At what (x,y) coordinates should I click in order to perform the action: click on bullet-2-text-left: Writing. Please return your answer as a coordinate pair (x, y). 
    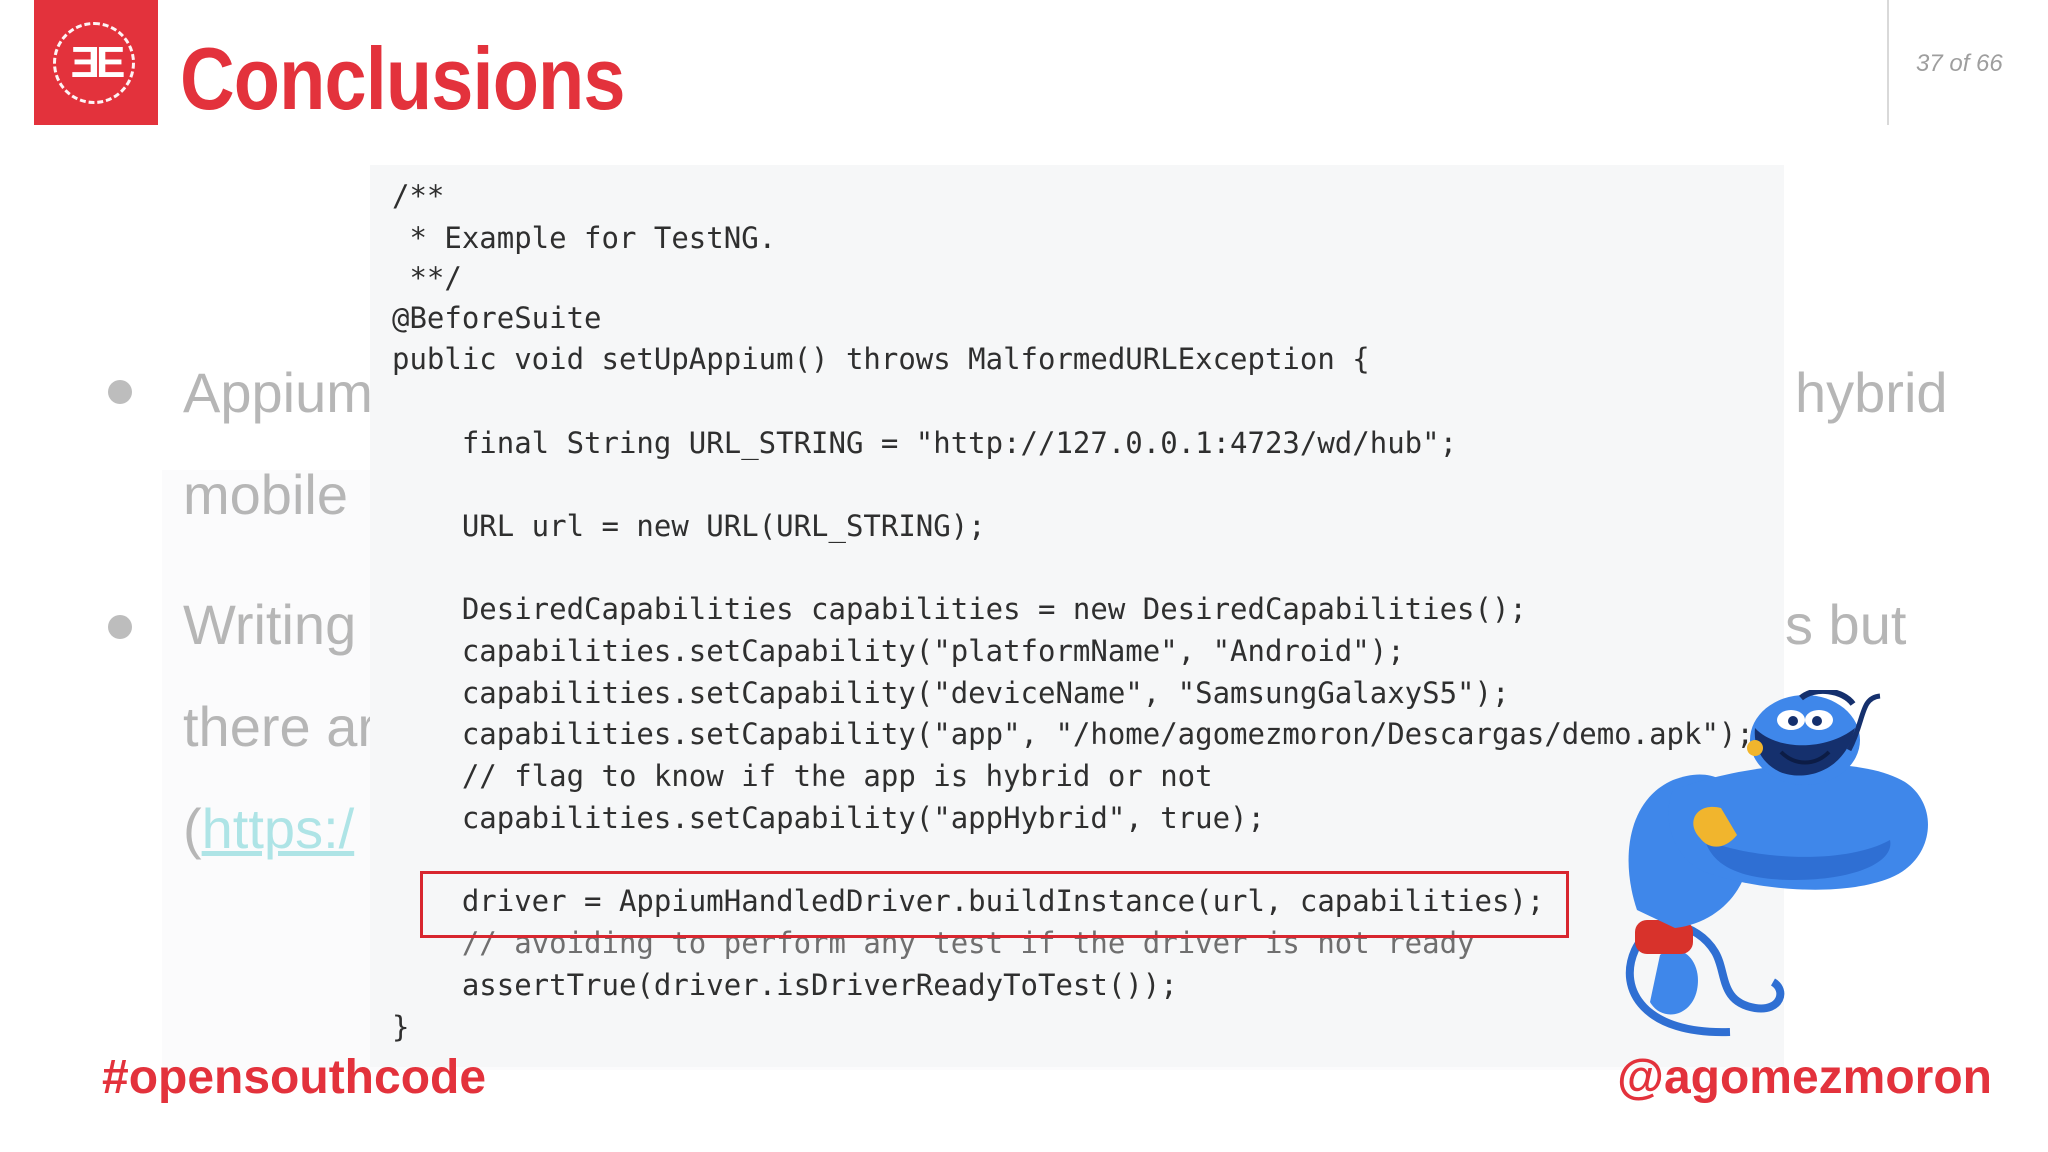
    Looking at the image, I should click on (270, 624).